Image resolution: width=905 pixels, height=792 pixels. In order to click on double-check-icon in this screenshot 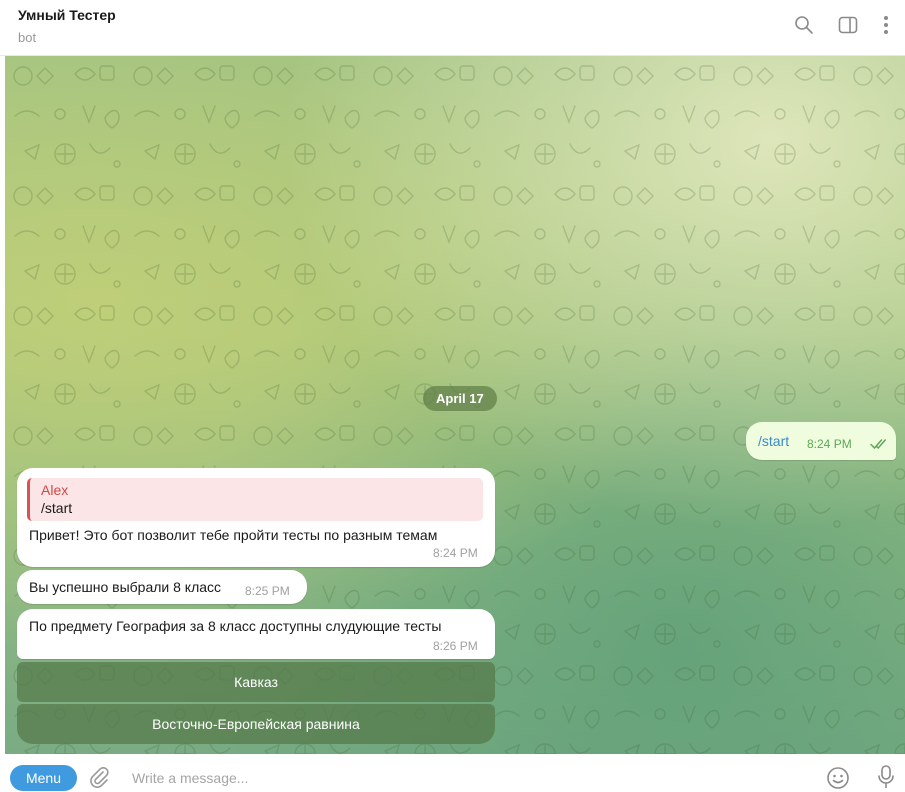, I will do `click(879, 446)`.